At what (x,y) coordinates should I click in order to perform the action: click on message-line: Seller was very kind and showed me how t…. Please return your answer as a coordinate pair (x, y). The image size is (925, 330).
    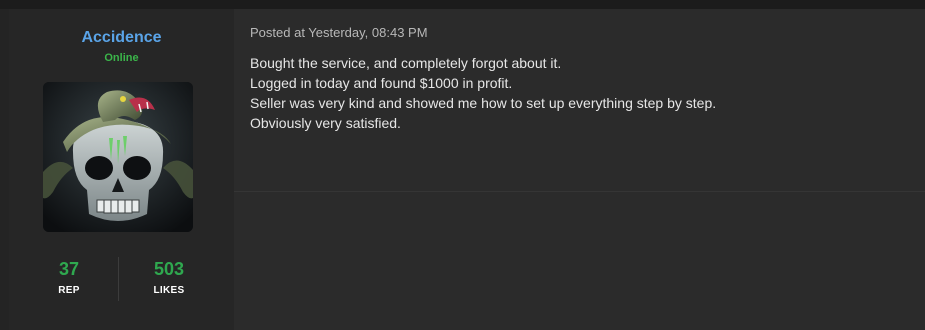
    Looking at the image, I should click on (483, 103).